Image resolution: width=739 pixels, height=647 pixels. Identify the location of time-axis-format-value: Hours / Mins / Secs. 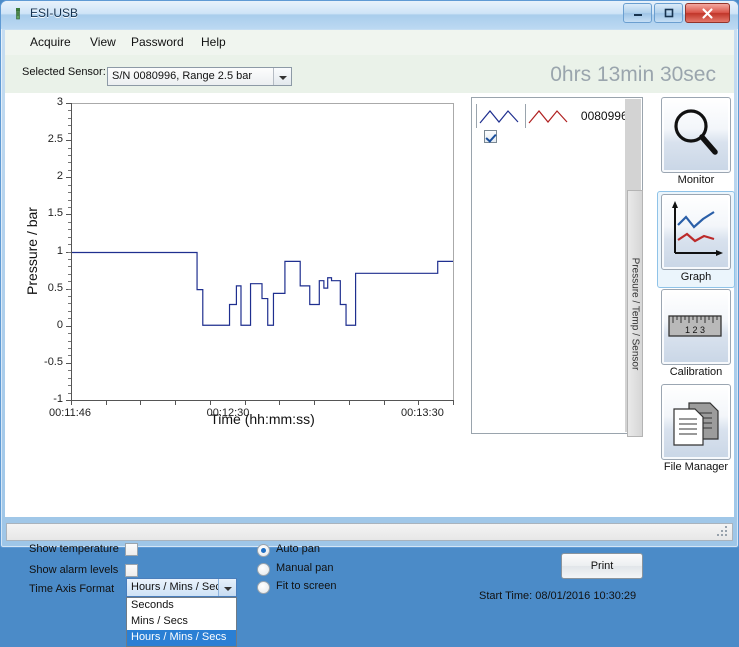
(175, 587).